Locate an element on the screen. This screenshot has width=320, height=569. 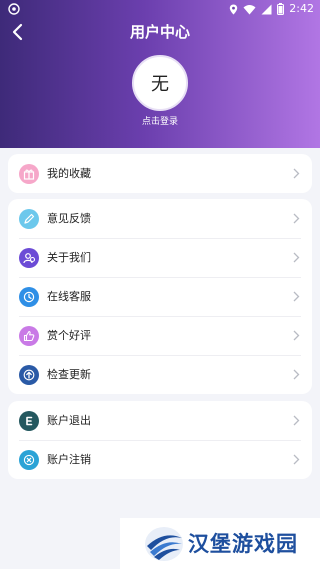
thumbs-up-icon is located at coordinates (29, 335).